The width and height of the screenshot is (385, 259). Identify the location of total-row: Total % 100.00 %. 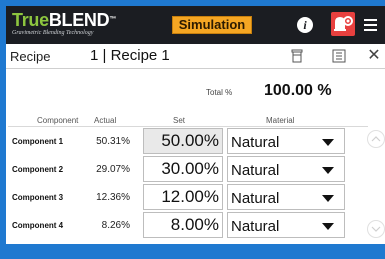
(195, 93).